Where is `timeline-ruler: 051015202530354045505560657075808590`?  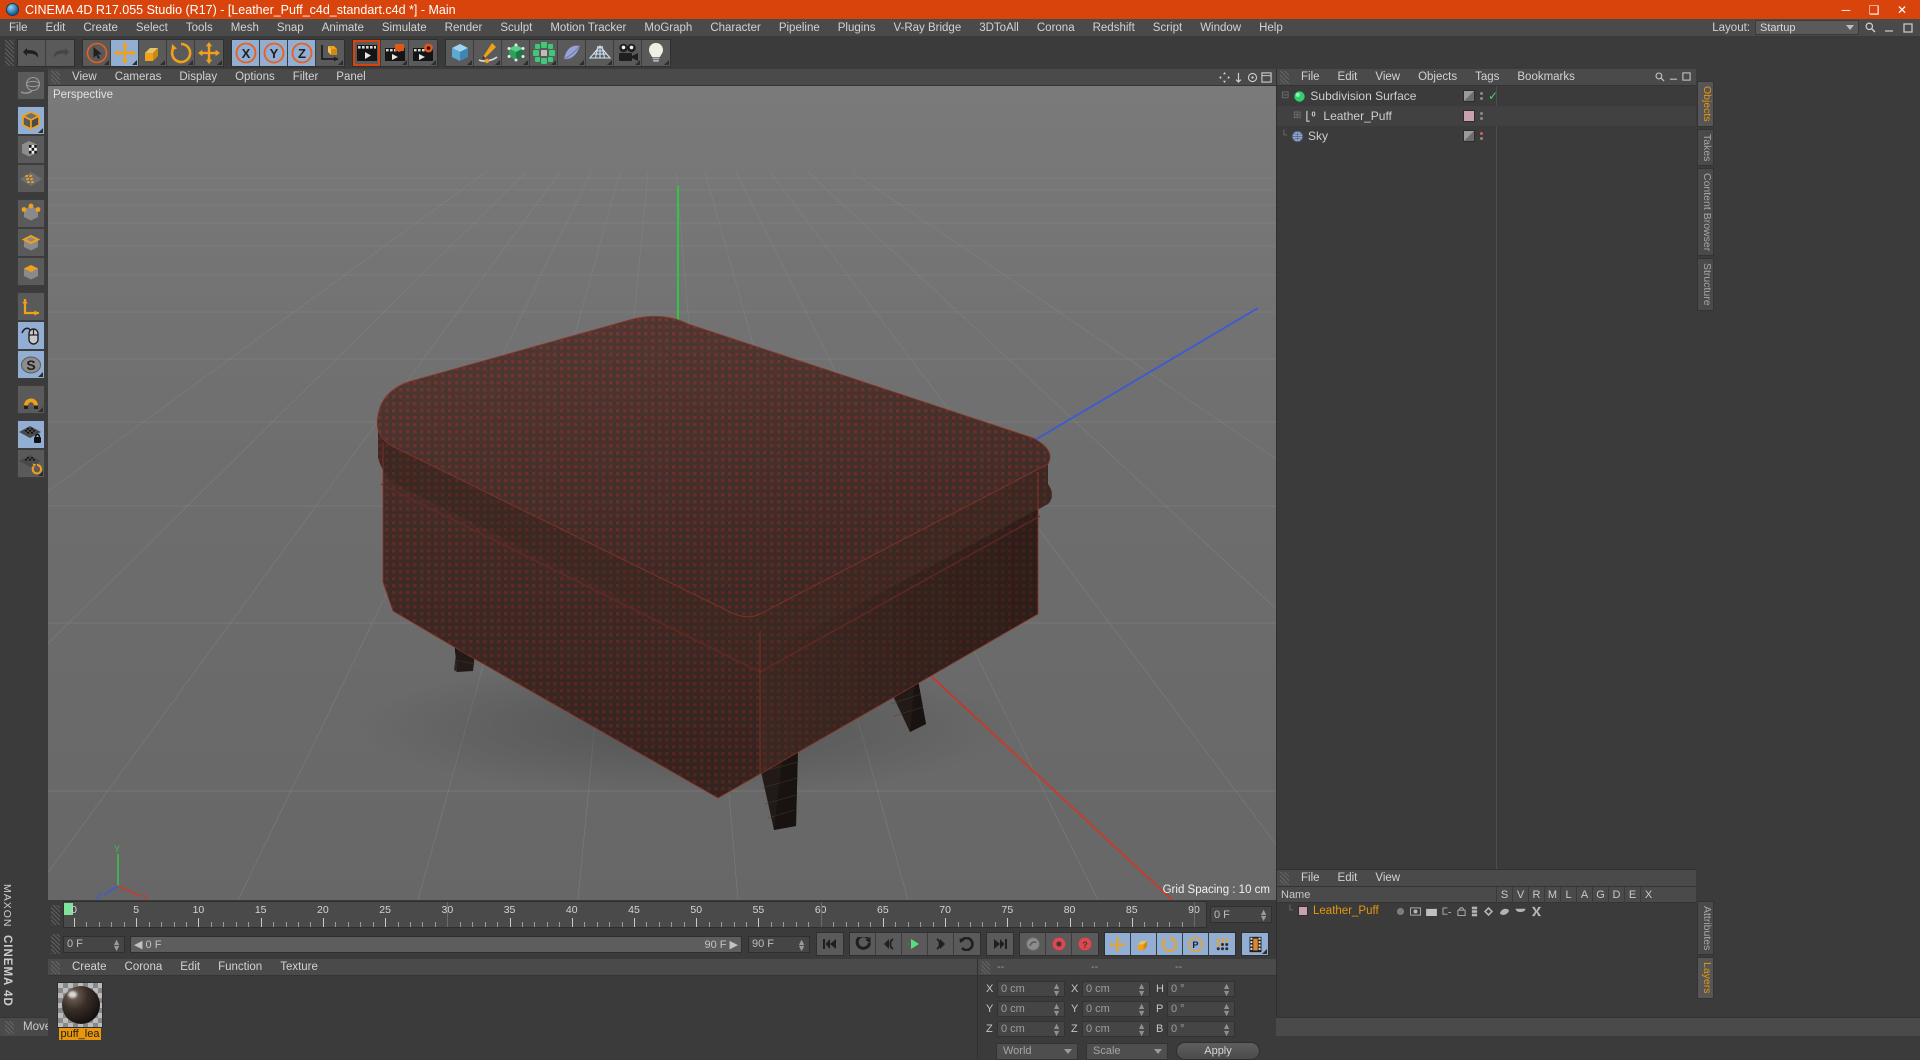
timeline-ruler: 051015202530354045505560657075808590 is located at coordinates (635, 914).